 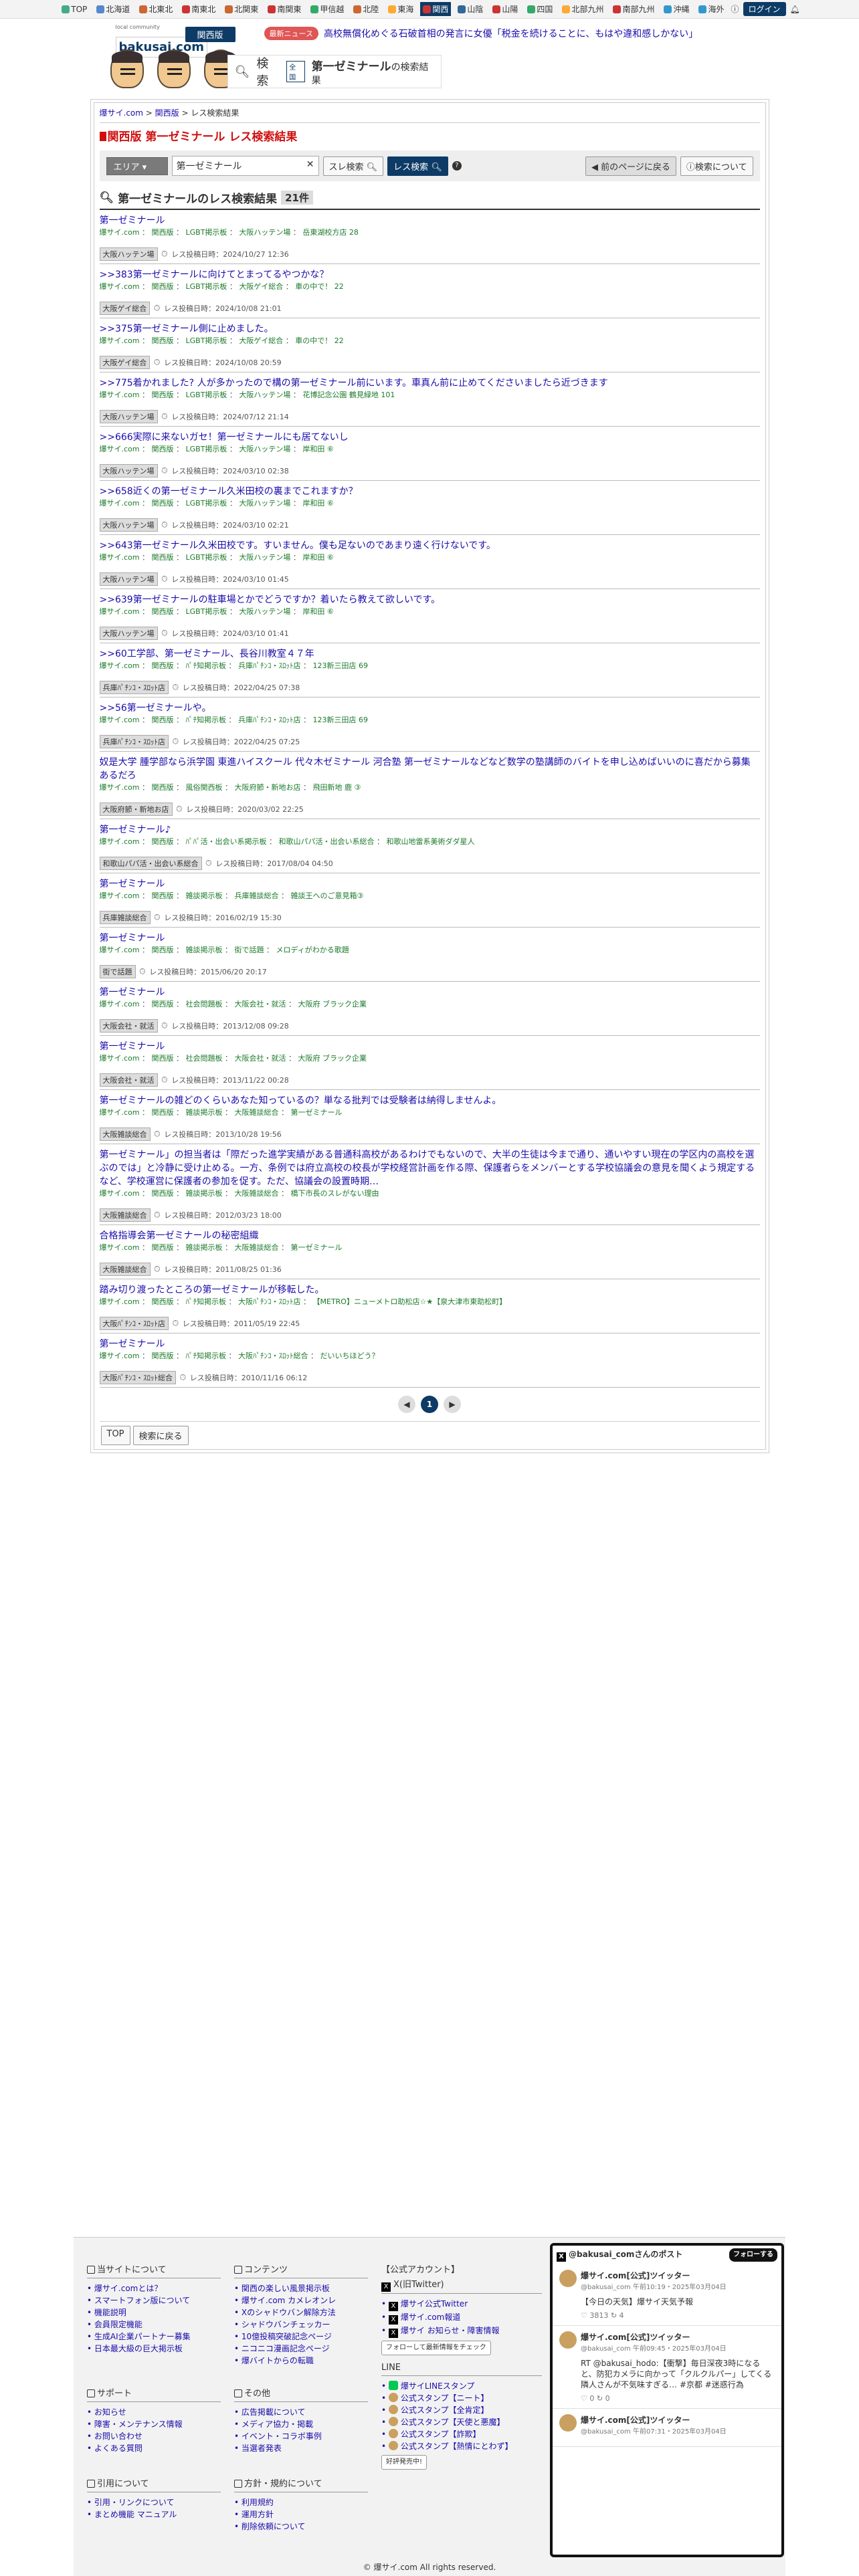 What do you see at coordinates (125, 917) in the screenshot?
I see `result-category-tag: 兵庫雑談総合` at bounding box center [125, 917].